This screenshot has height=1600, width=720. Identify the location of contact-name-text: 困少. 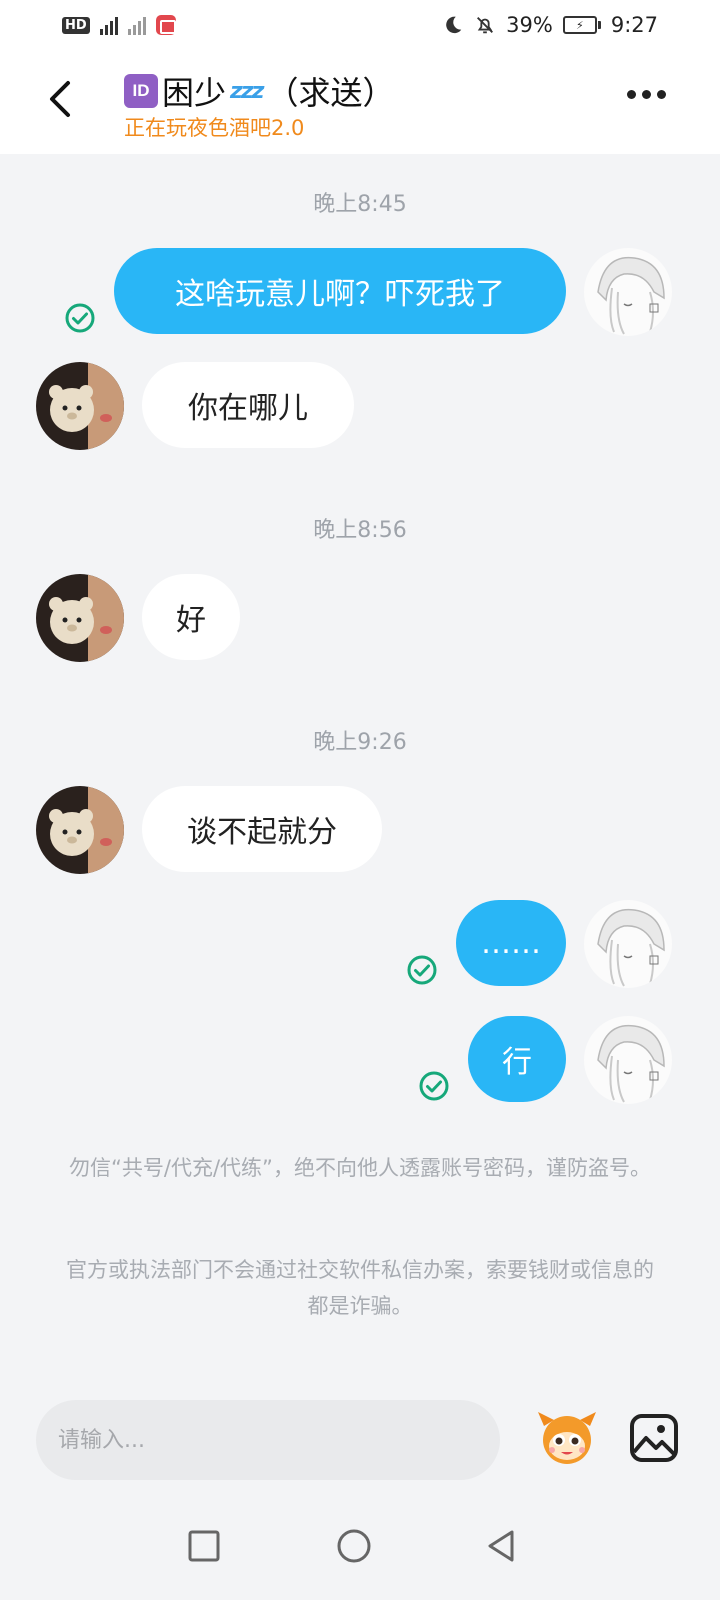
(194, 93).